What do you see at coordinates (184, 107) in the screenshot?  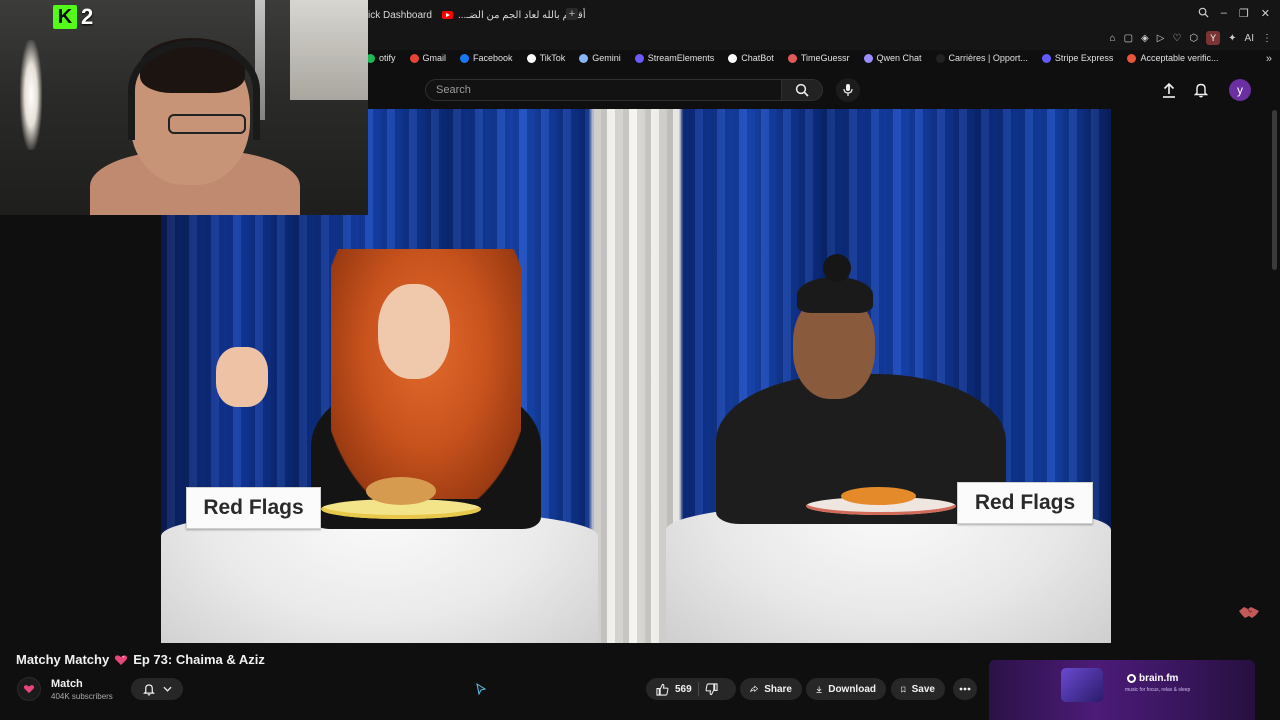 I see `webcam-overlay: K 2` at bounding box center [184, 107].